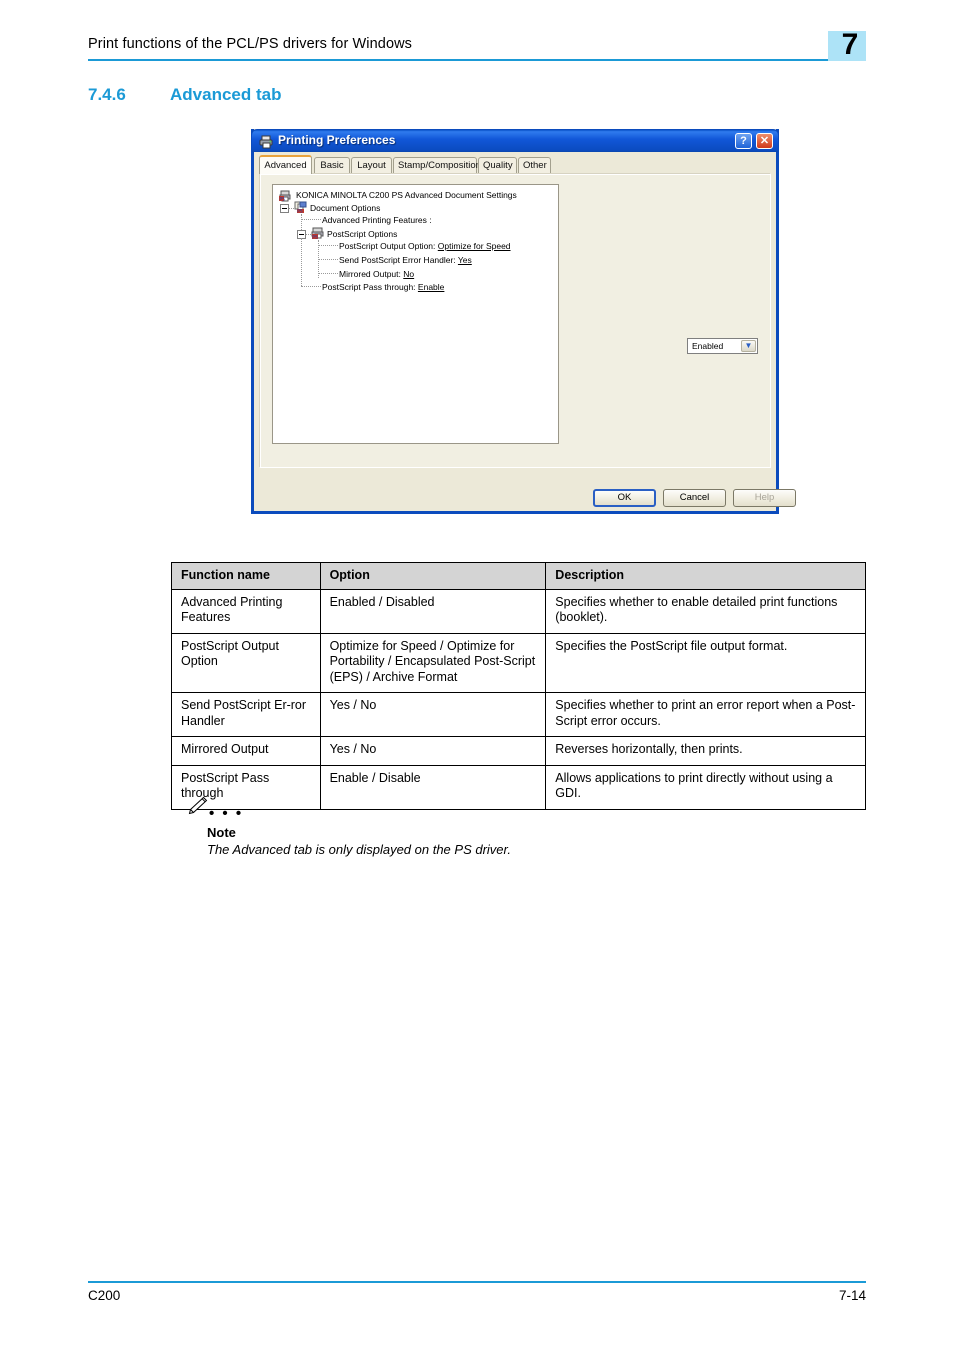 This screenshot has width=954, height=1350. I want to click on cell-function-name: Advanced Printing Features, so click(246, 611).